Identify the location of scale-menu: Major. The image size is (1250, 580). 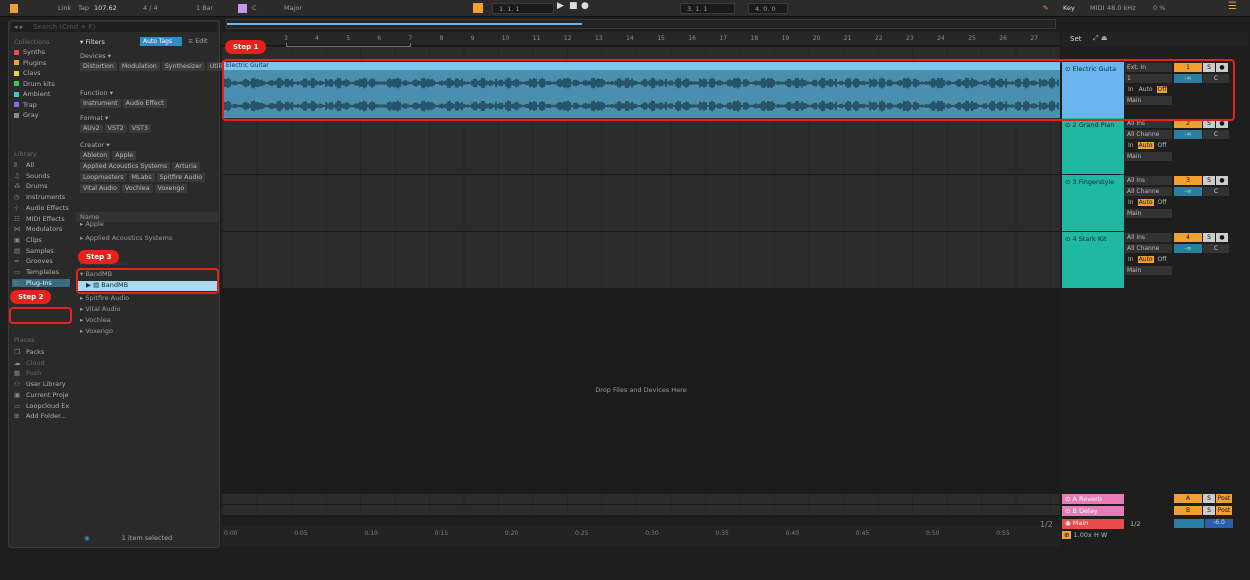
(293, 8).